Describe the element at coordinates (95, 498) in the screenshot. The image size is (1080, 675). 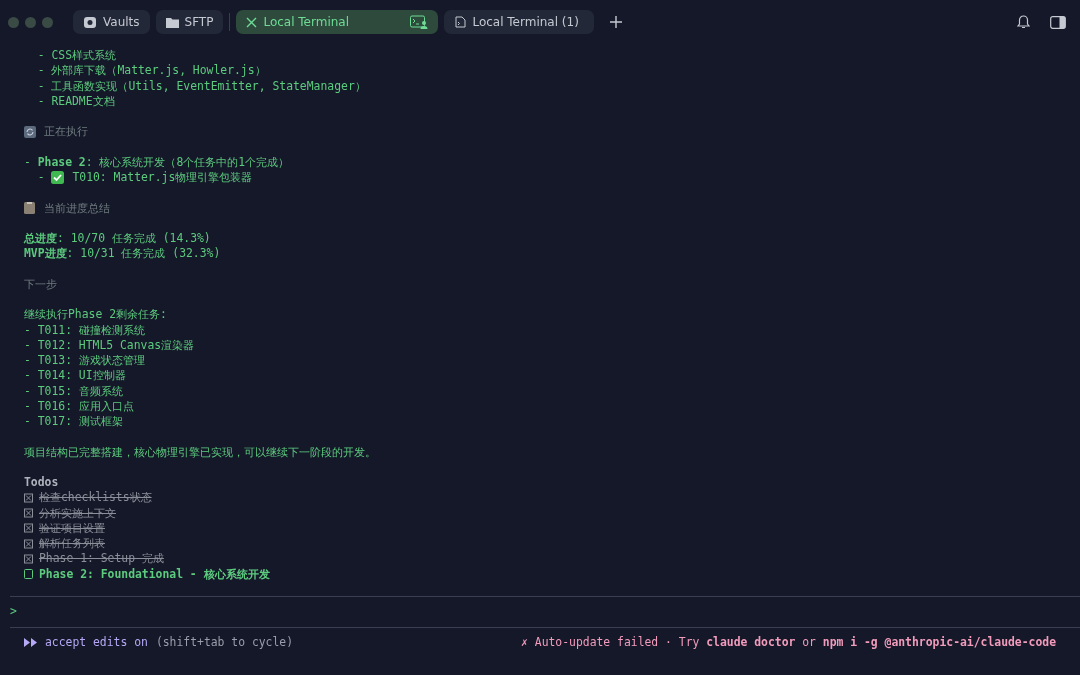
I see `todo-item: 检查checklists状态` at that location.